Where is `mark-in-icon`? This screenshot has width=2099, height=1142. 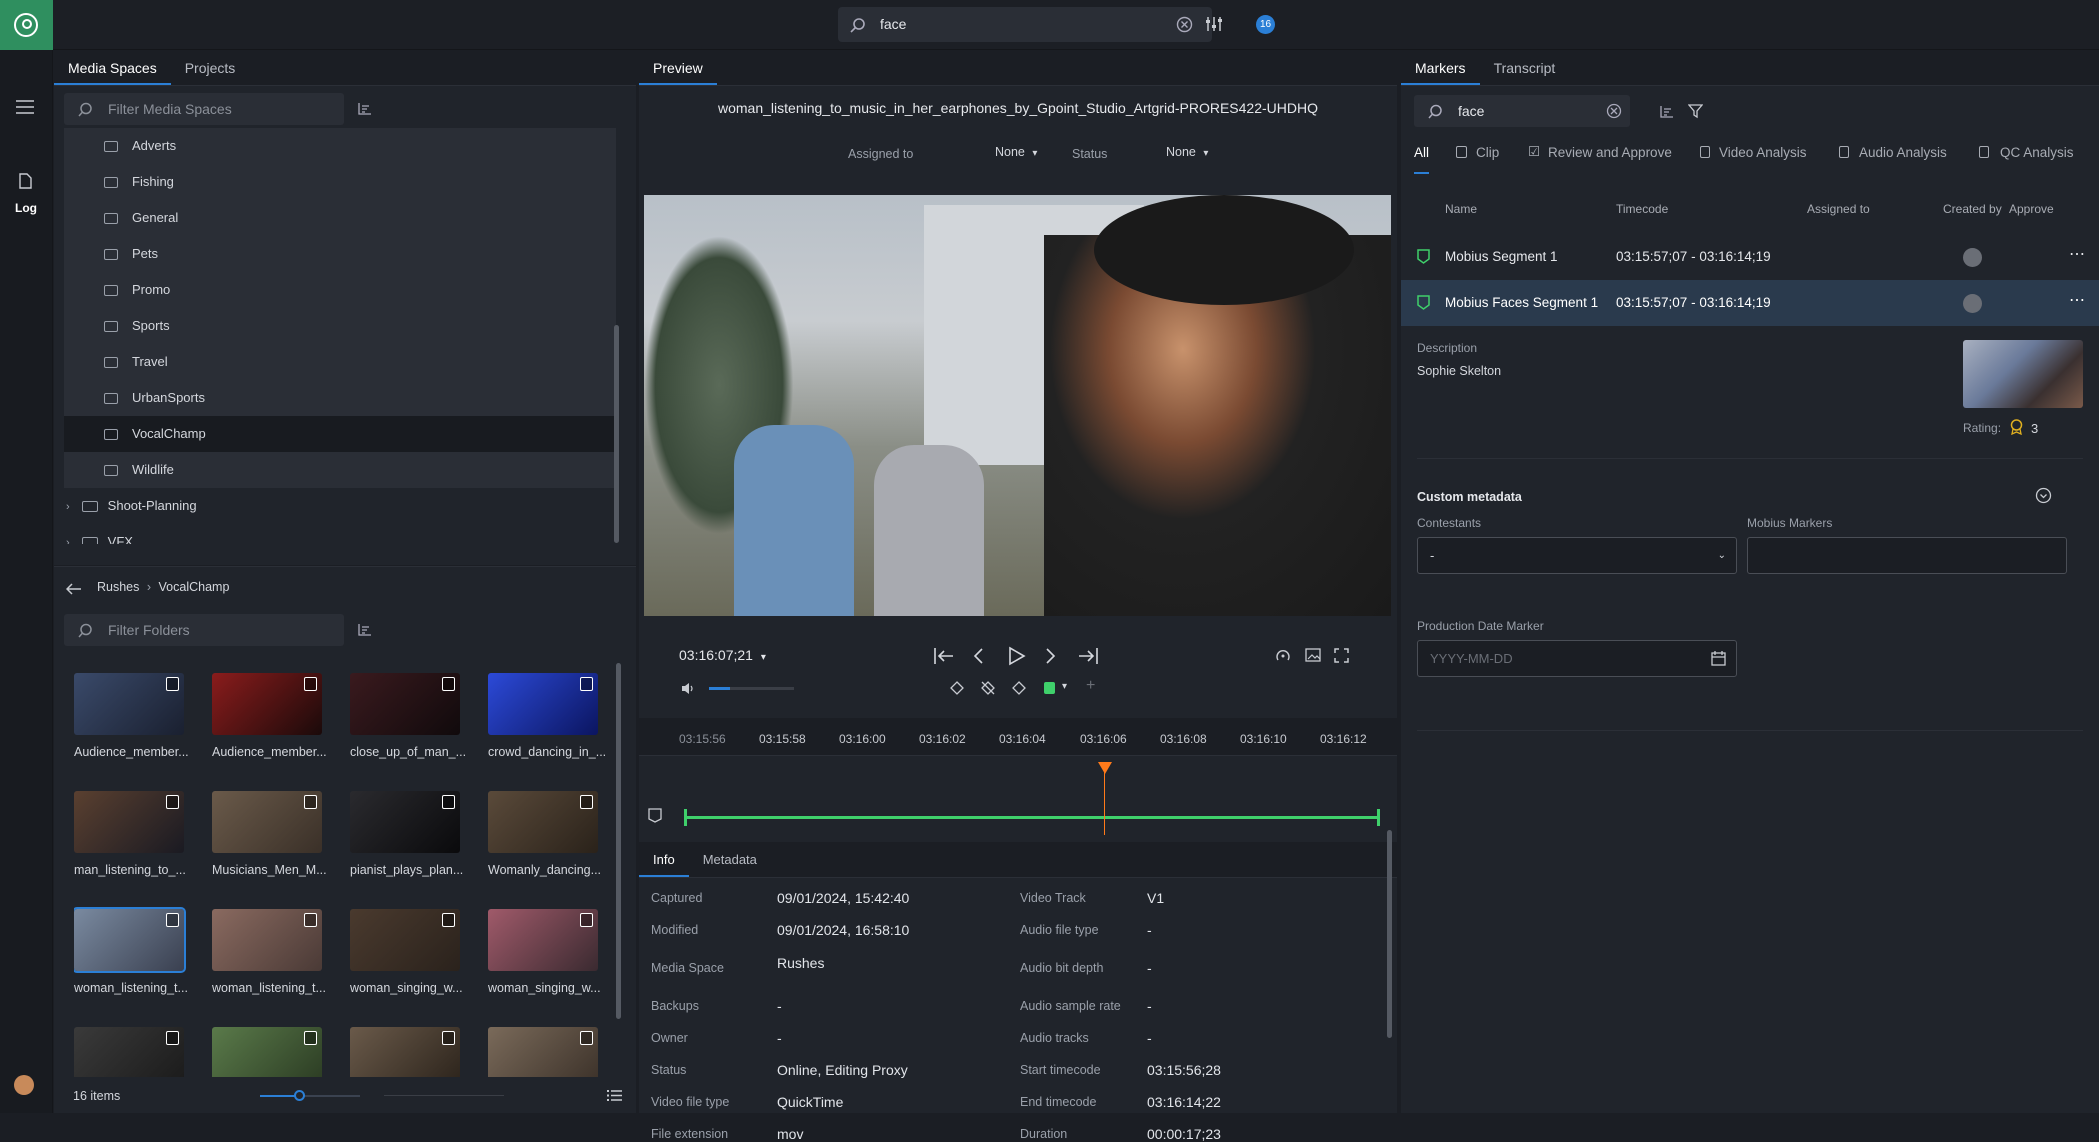 mark-in-icon is located at coordinates (957, 688).